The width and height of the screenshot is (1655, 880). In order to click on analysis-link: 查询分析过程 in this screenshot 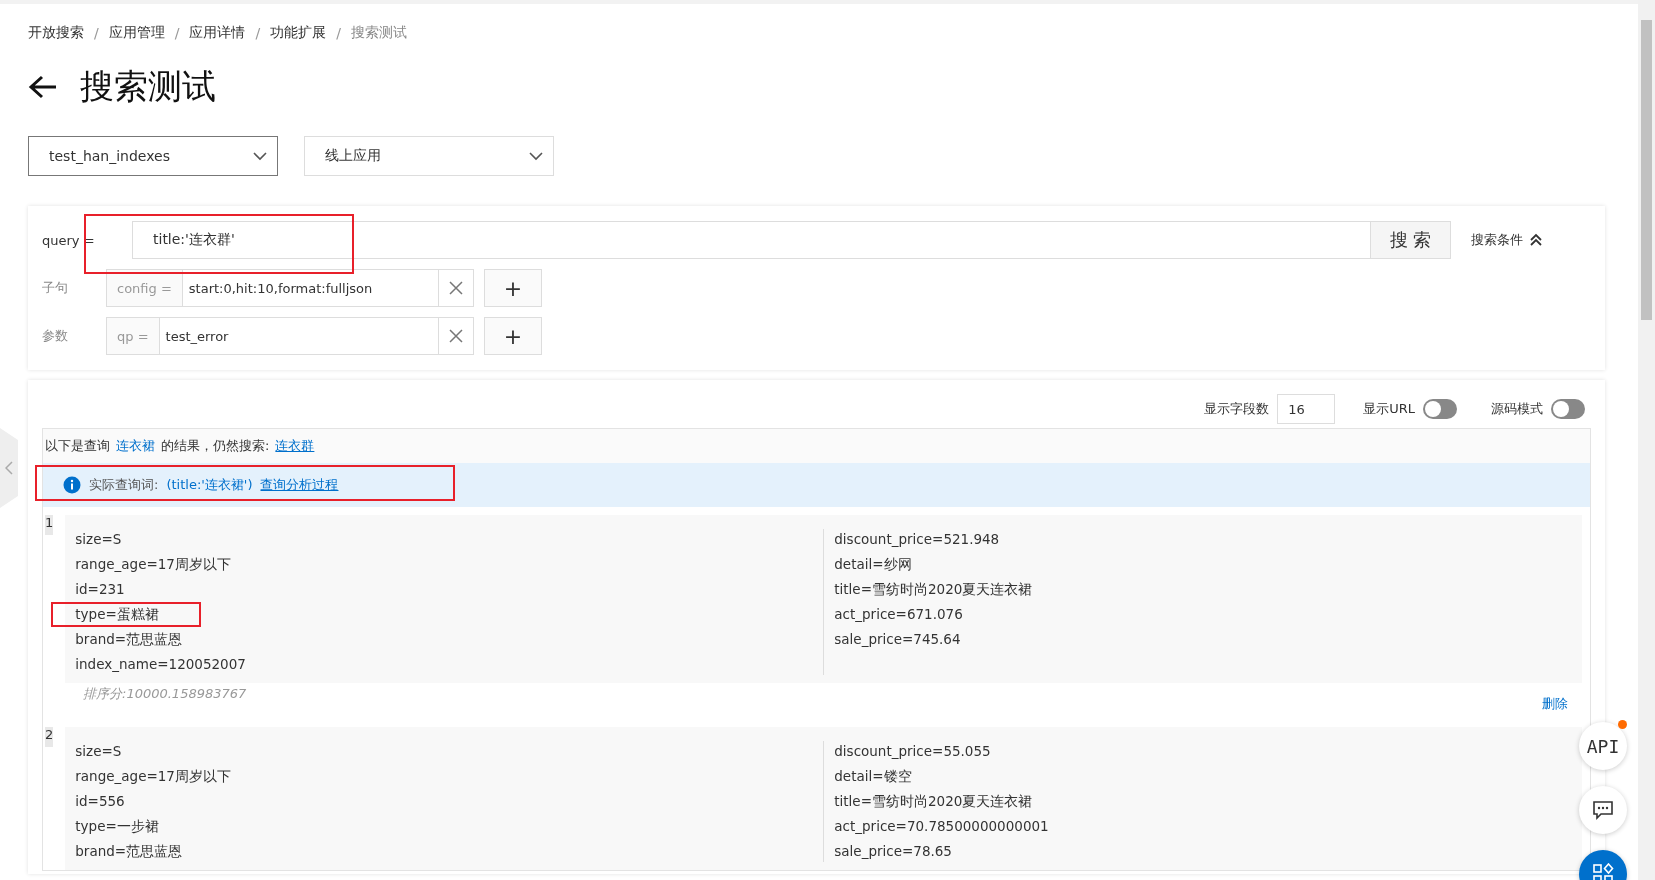, I will do `click(299, 485)`.